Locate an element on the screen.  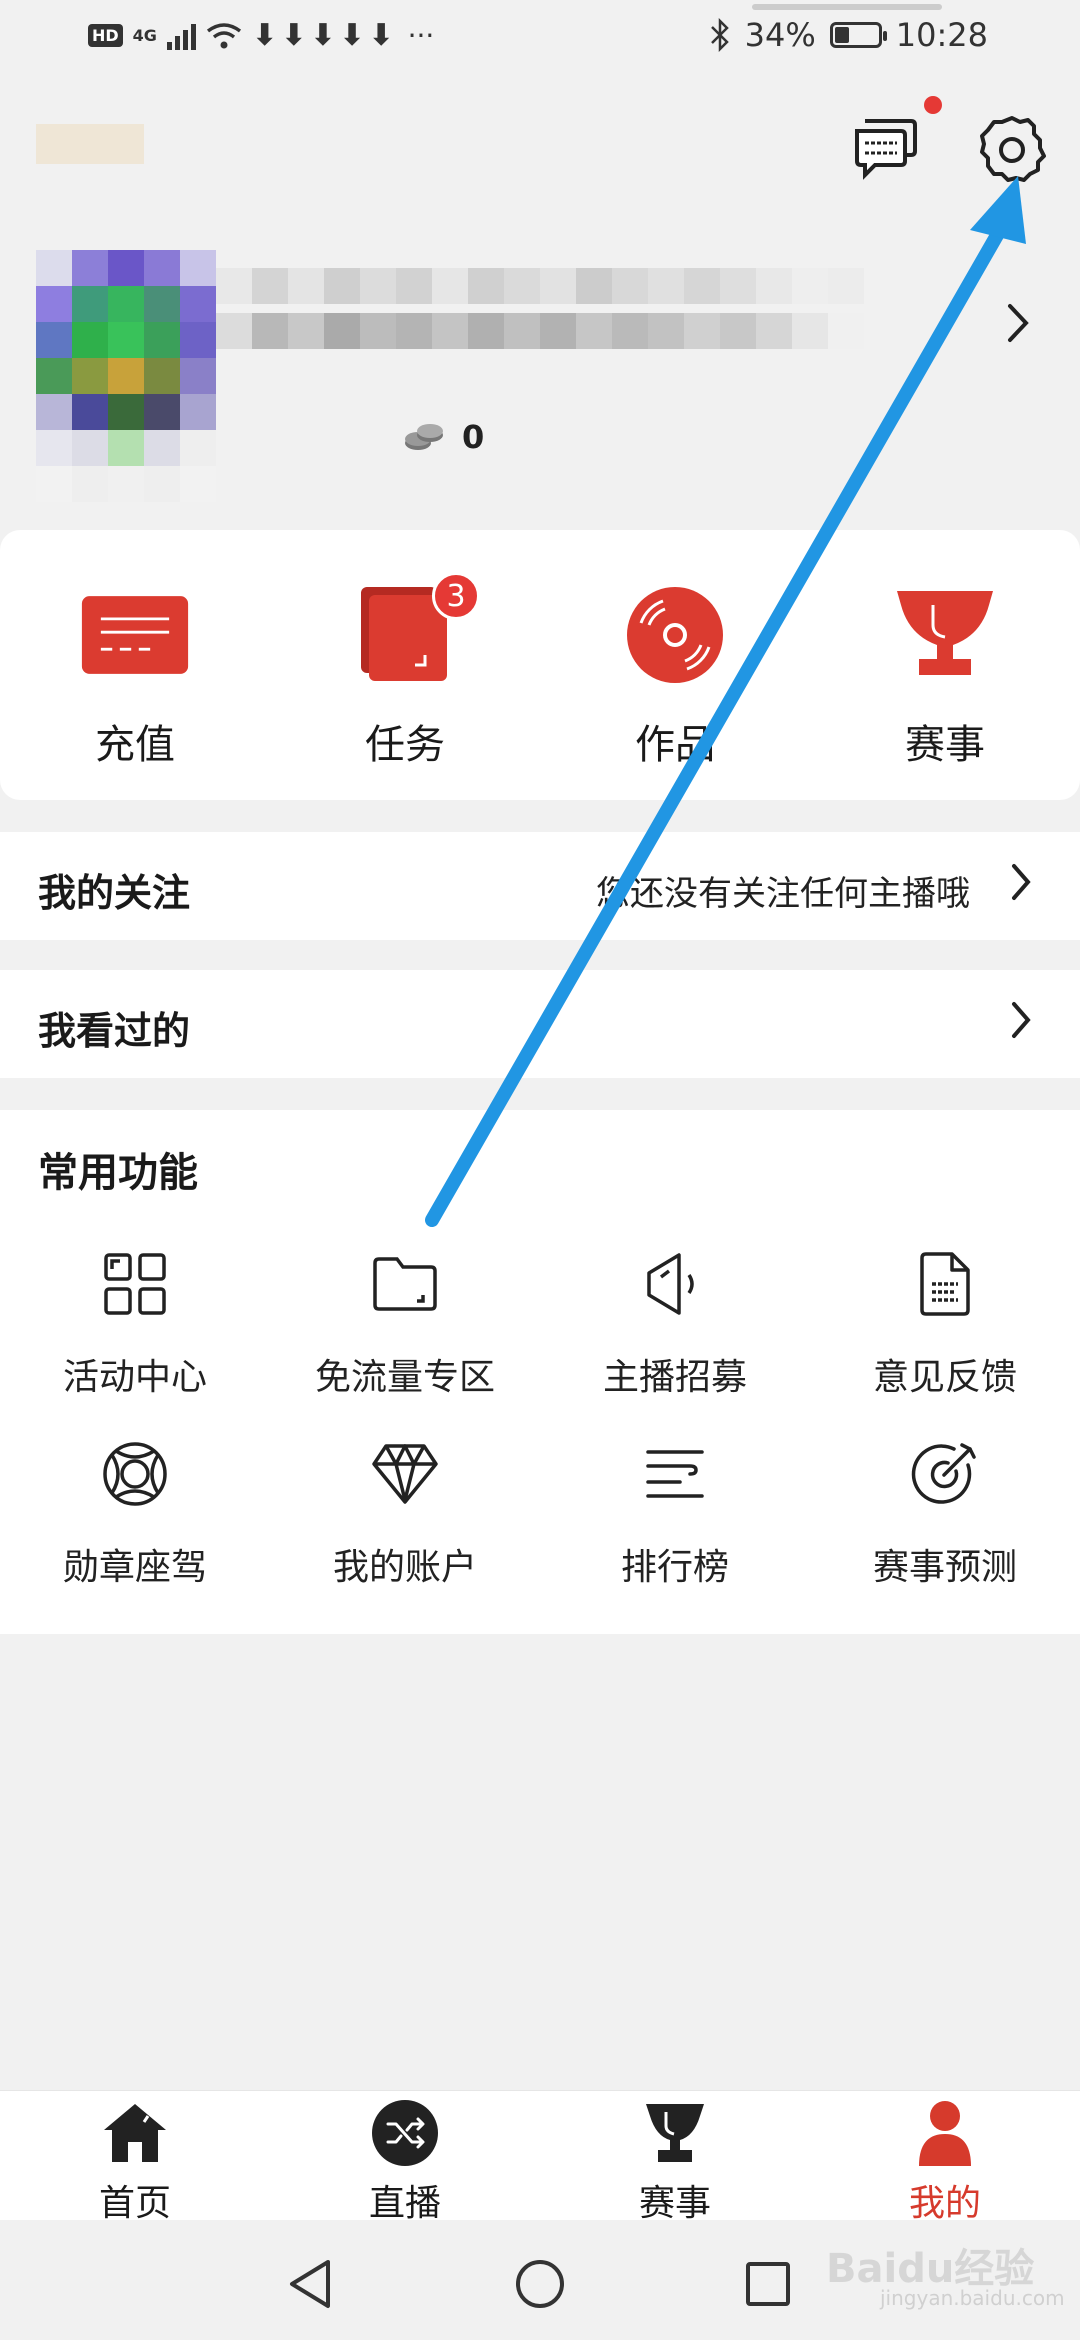
ranking-lines-icon is located at coordinates (675, 1474).